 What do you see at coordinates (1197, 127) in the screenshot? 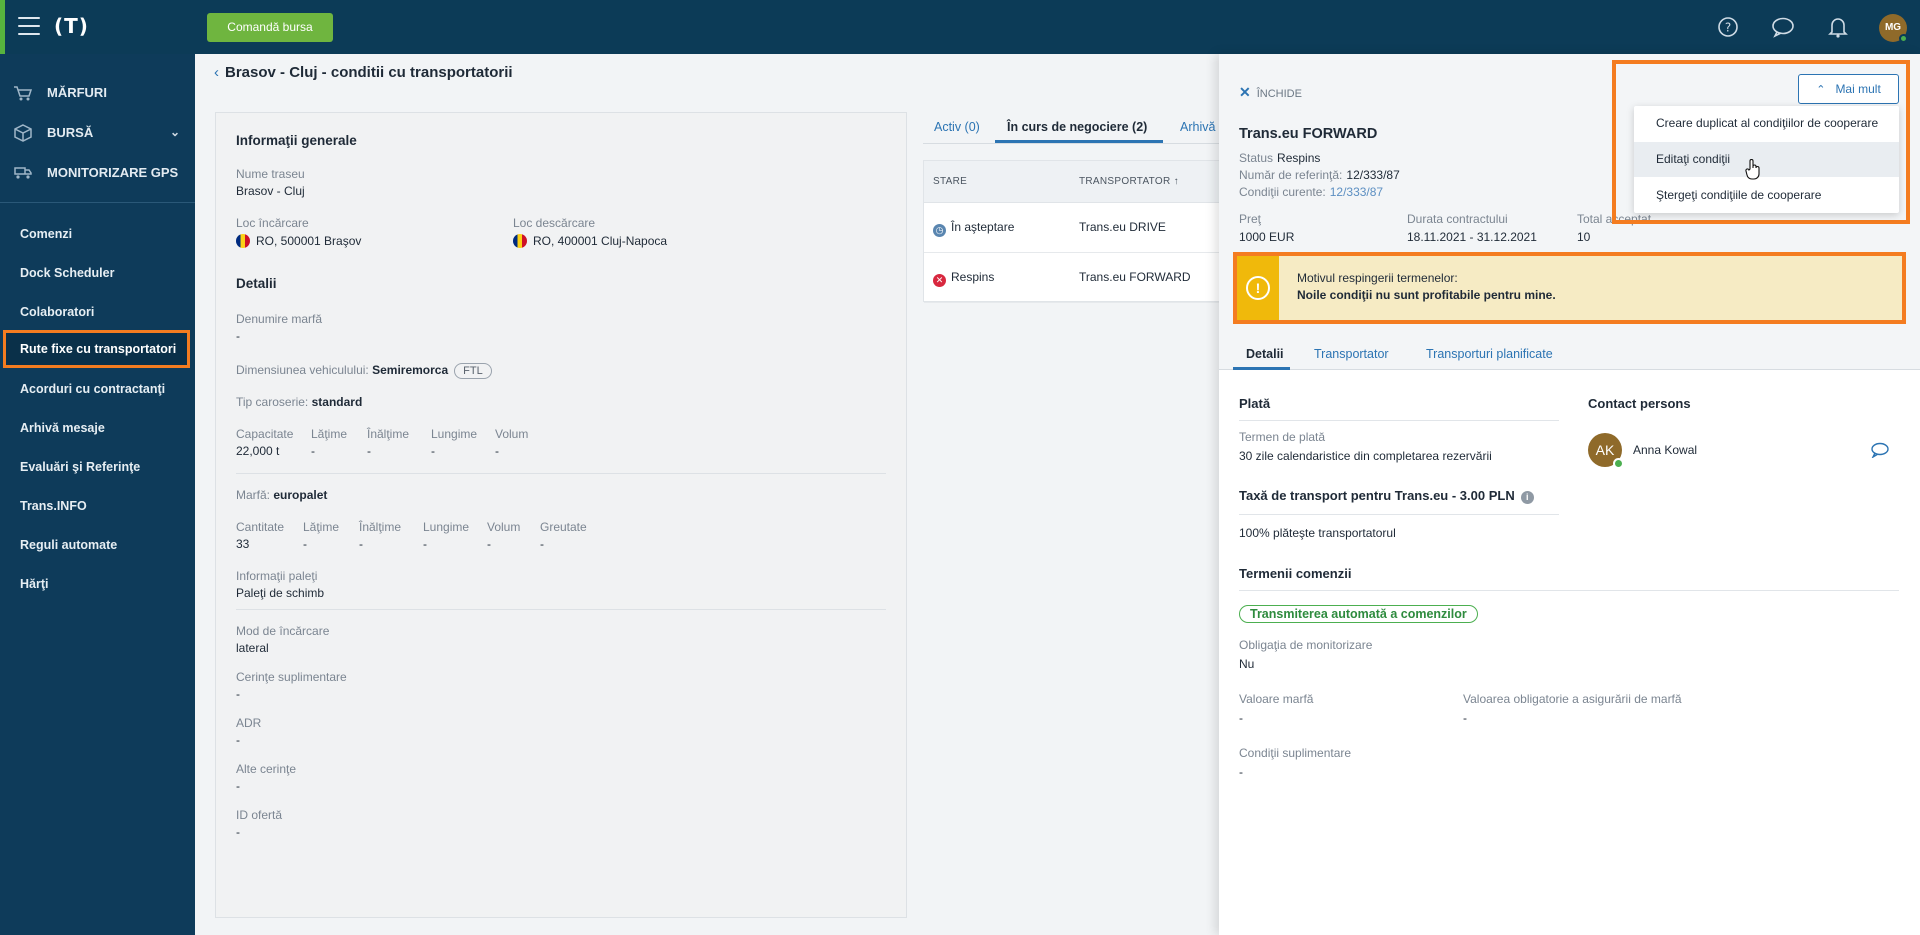
I see `tab-archive: Arhivă` at bounding box center [1197, 127].